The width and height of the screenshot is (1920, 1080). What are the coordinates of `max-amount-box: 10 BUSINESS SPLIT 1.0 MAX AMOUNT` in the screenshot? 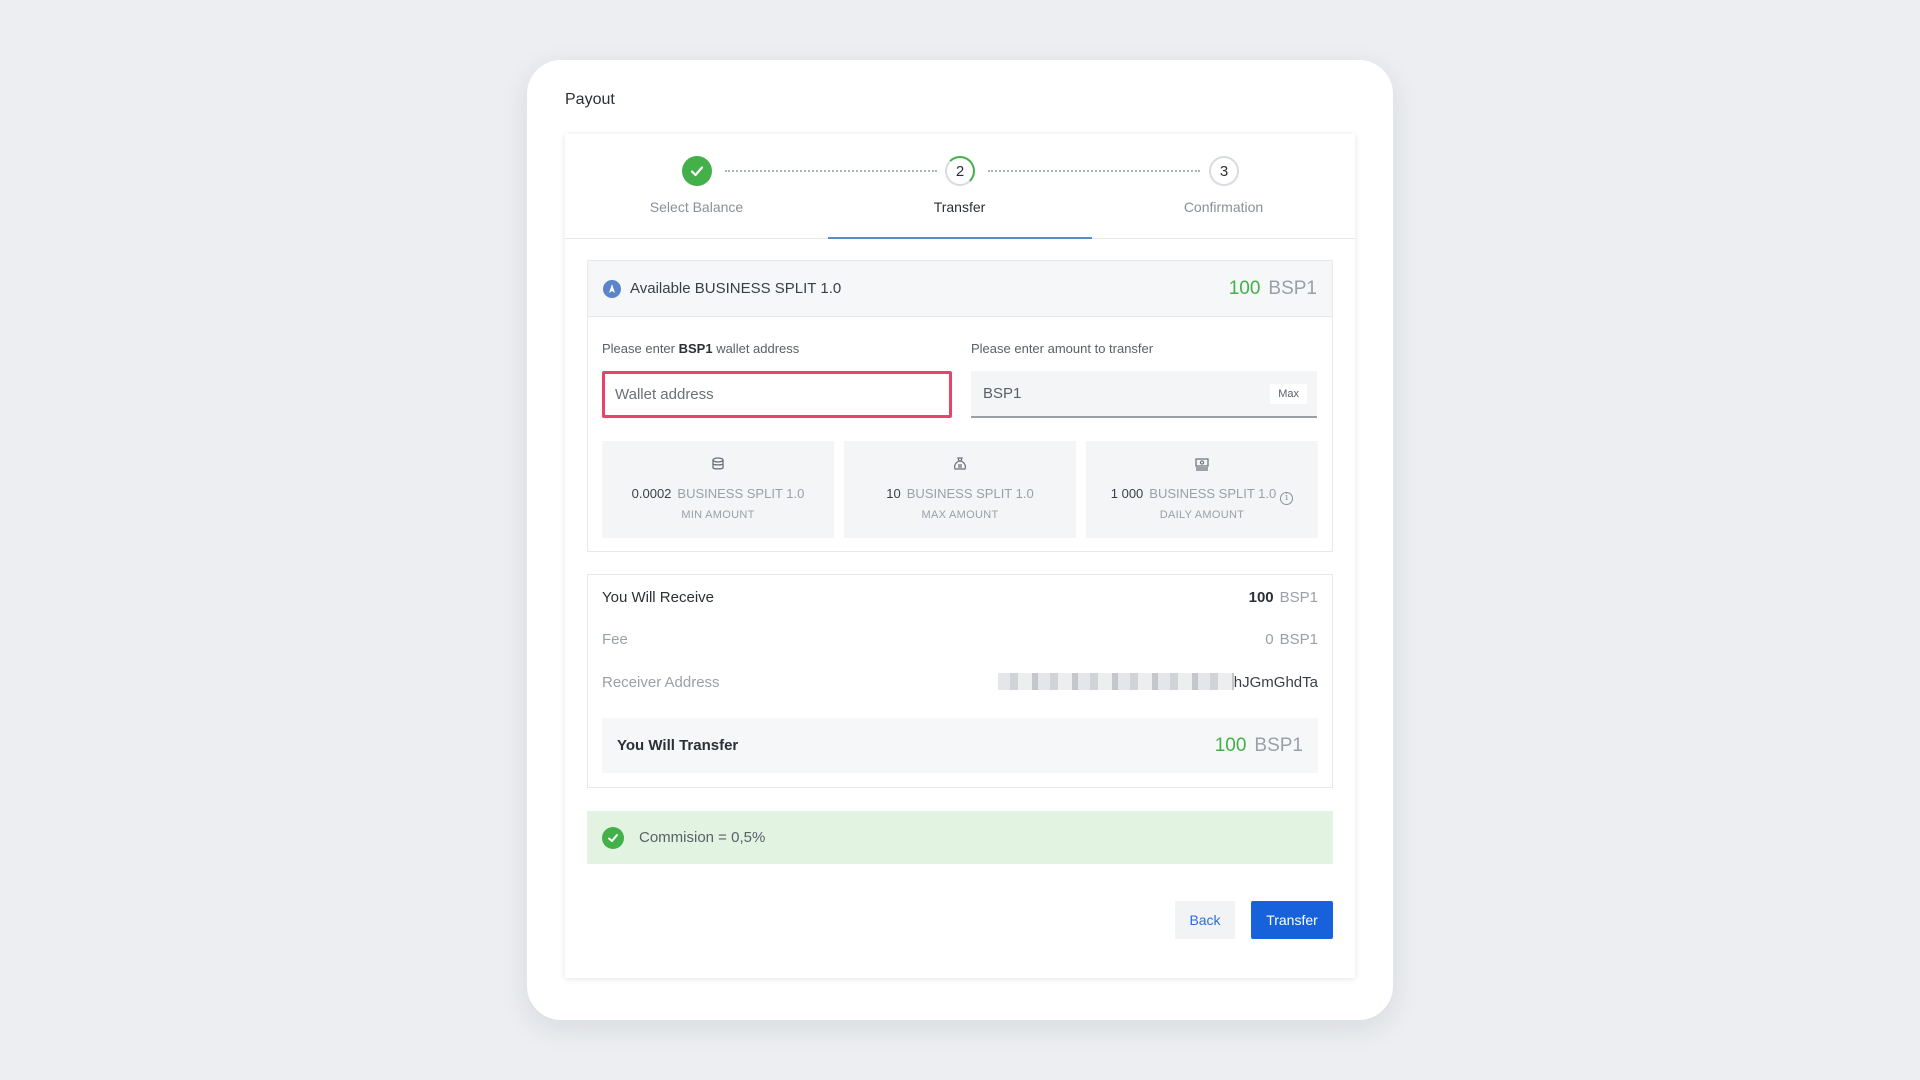 It's located at (960, 489).